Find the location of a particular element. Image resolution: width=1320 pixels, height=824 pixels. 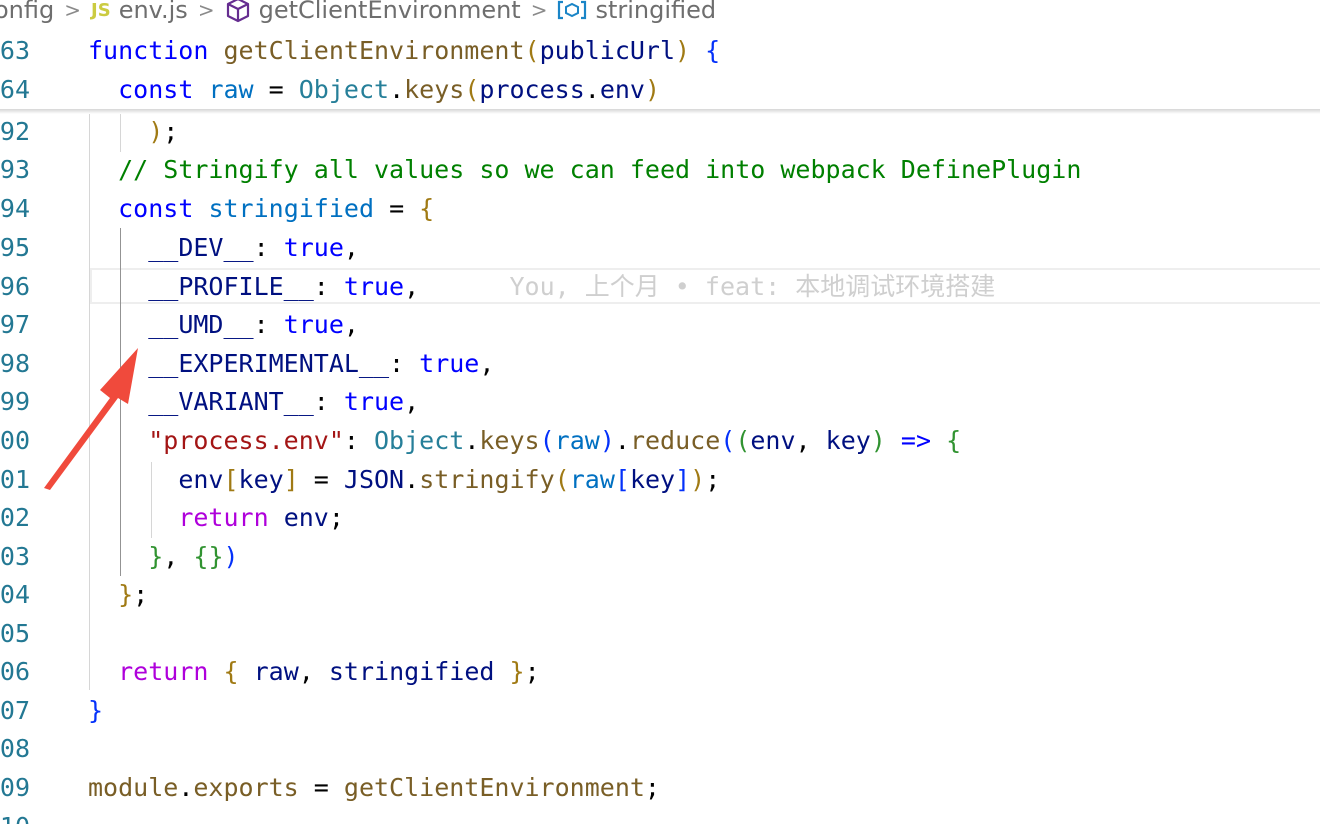

code-line: 06 return { raw, stringified }; is located at coordinates (660, 672).